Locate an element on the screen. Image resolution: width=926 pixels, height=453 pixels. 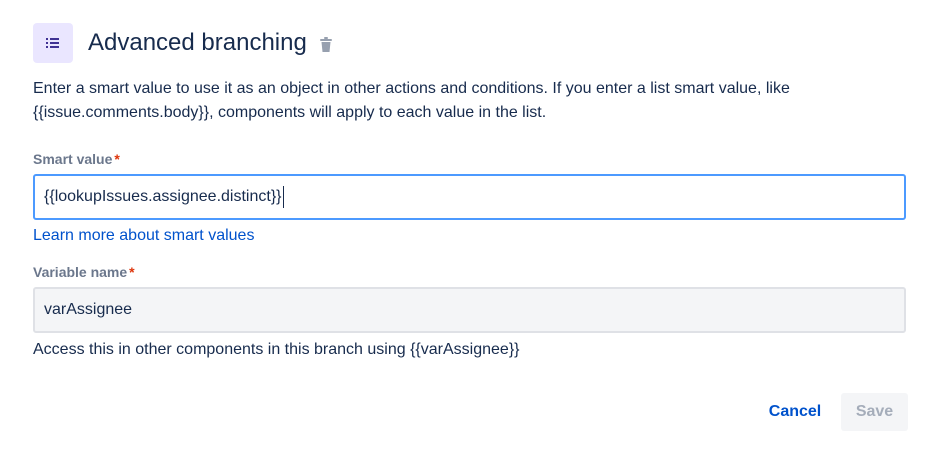
trash-icon is located at coordinates (326, 45).